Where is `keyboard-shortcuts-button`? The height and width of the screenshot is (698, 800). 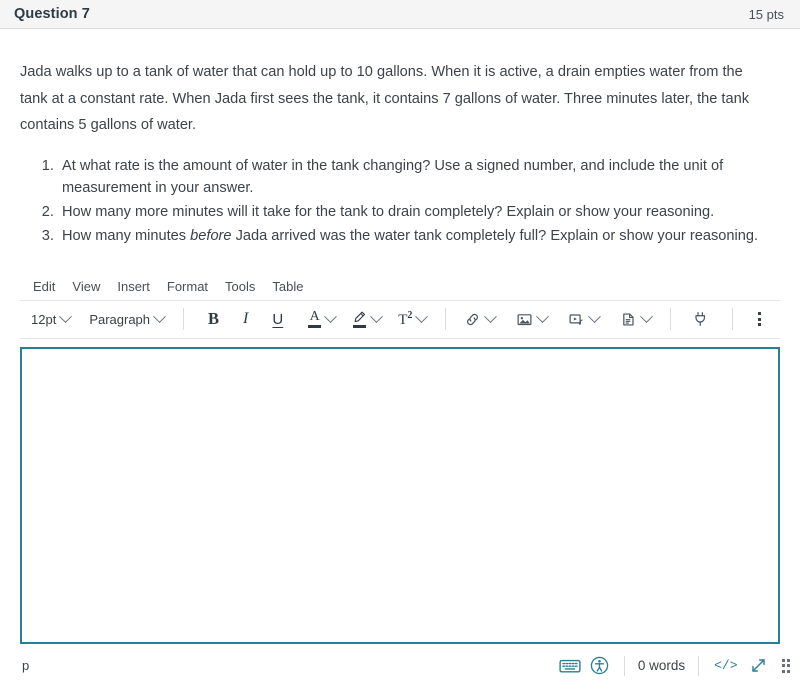 keyboard-shortcuts-button is located at coordinates (570, 666).